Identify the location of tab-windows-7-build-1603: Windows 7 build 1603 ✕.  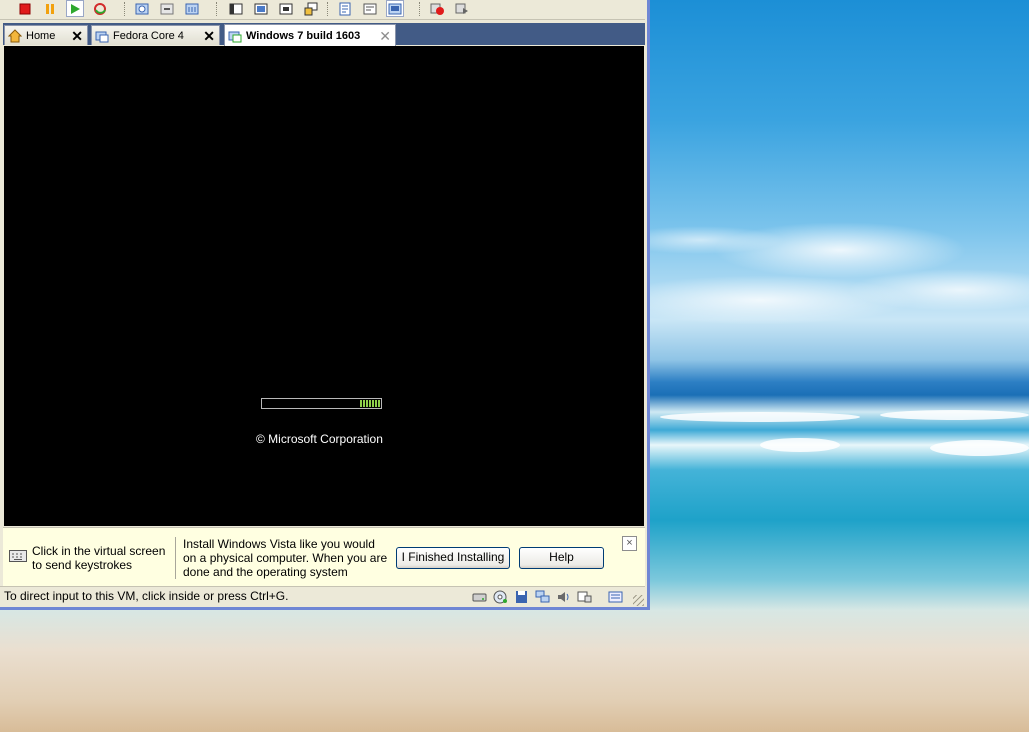
(310, 35).